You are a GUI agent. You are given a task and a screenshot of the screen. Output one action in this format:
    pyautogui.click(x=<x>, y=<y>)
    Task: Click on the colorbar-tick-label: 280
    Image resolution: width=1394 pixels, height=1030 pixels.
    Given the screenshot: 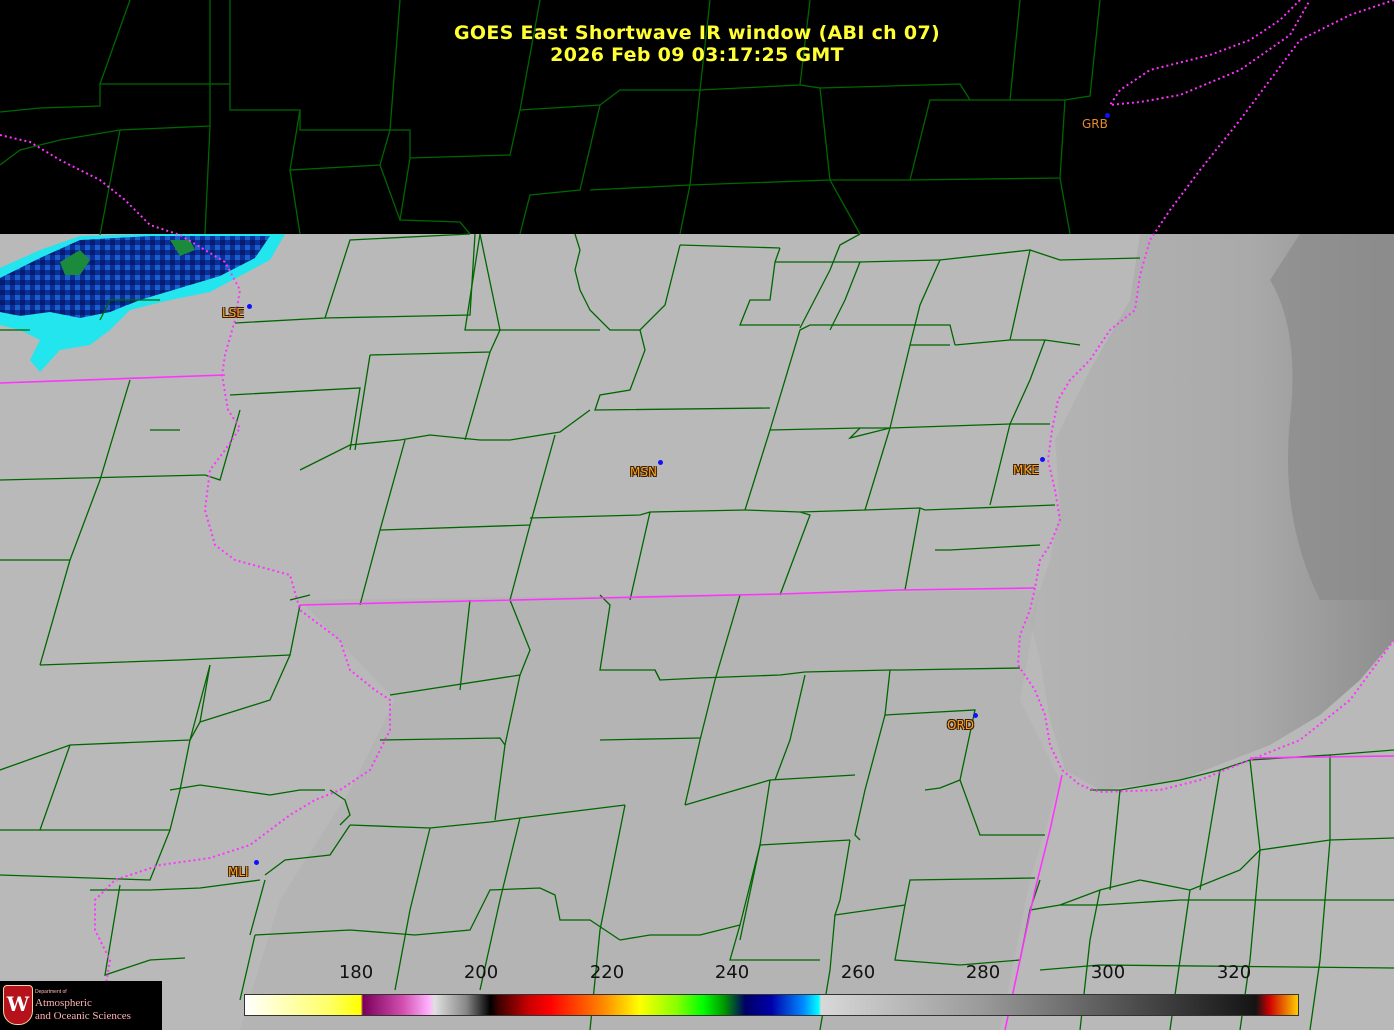 What is the action you would take?
    pyautogui.click(x=983, y=972)
    